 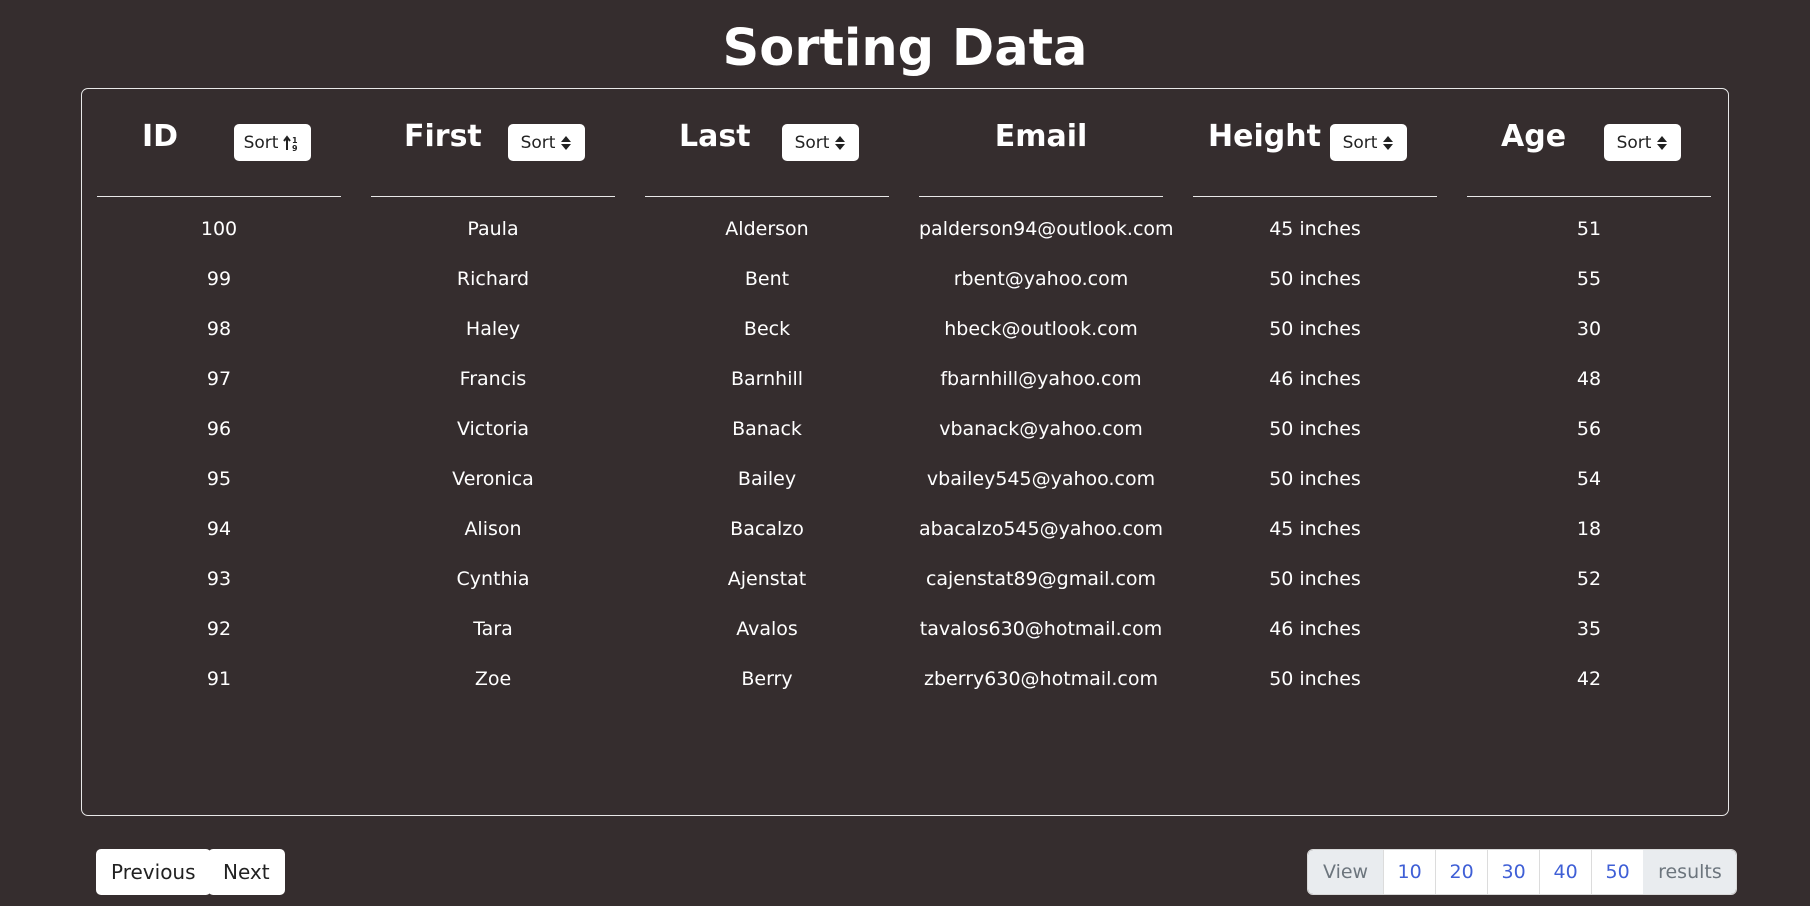 What do you see at coordinates (153, 872) in the screenshot?
I see `previous-button: Previous` at bounding box center [153, 872].